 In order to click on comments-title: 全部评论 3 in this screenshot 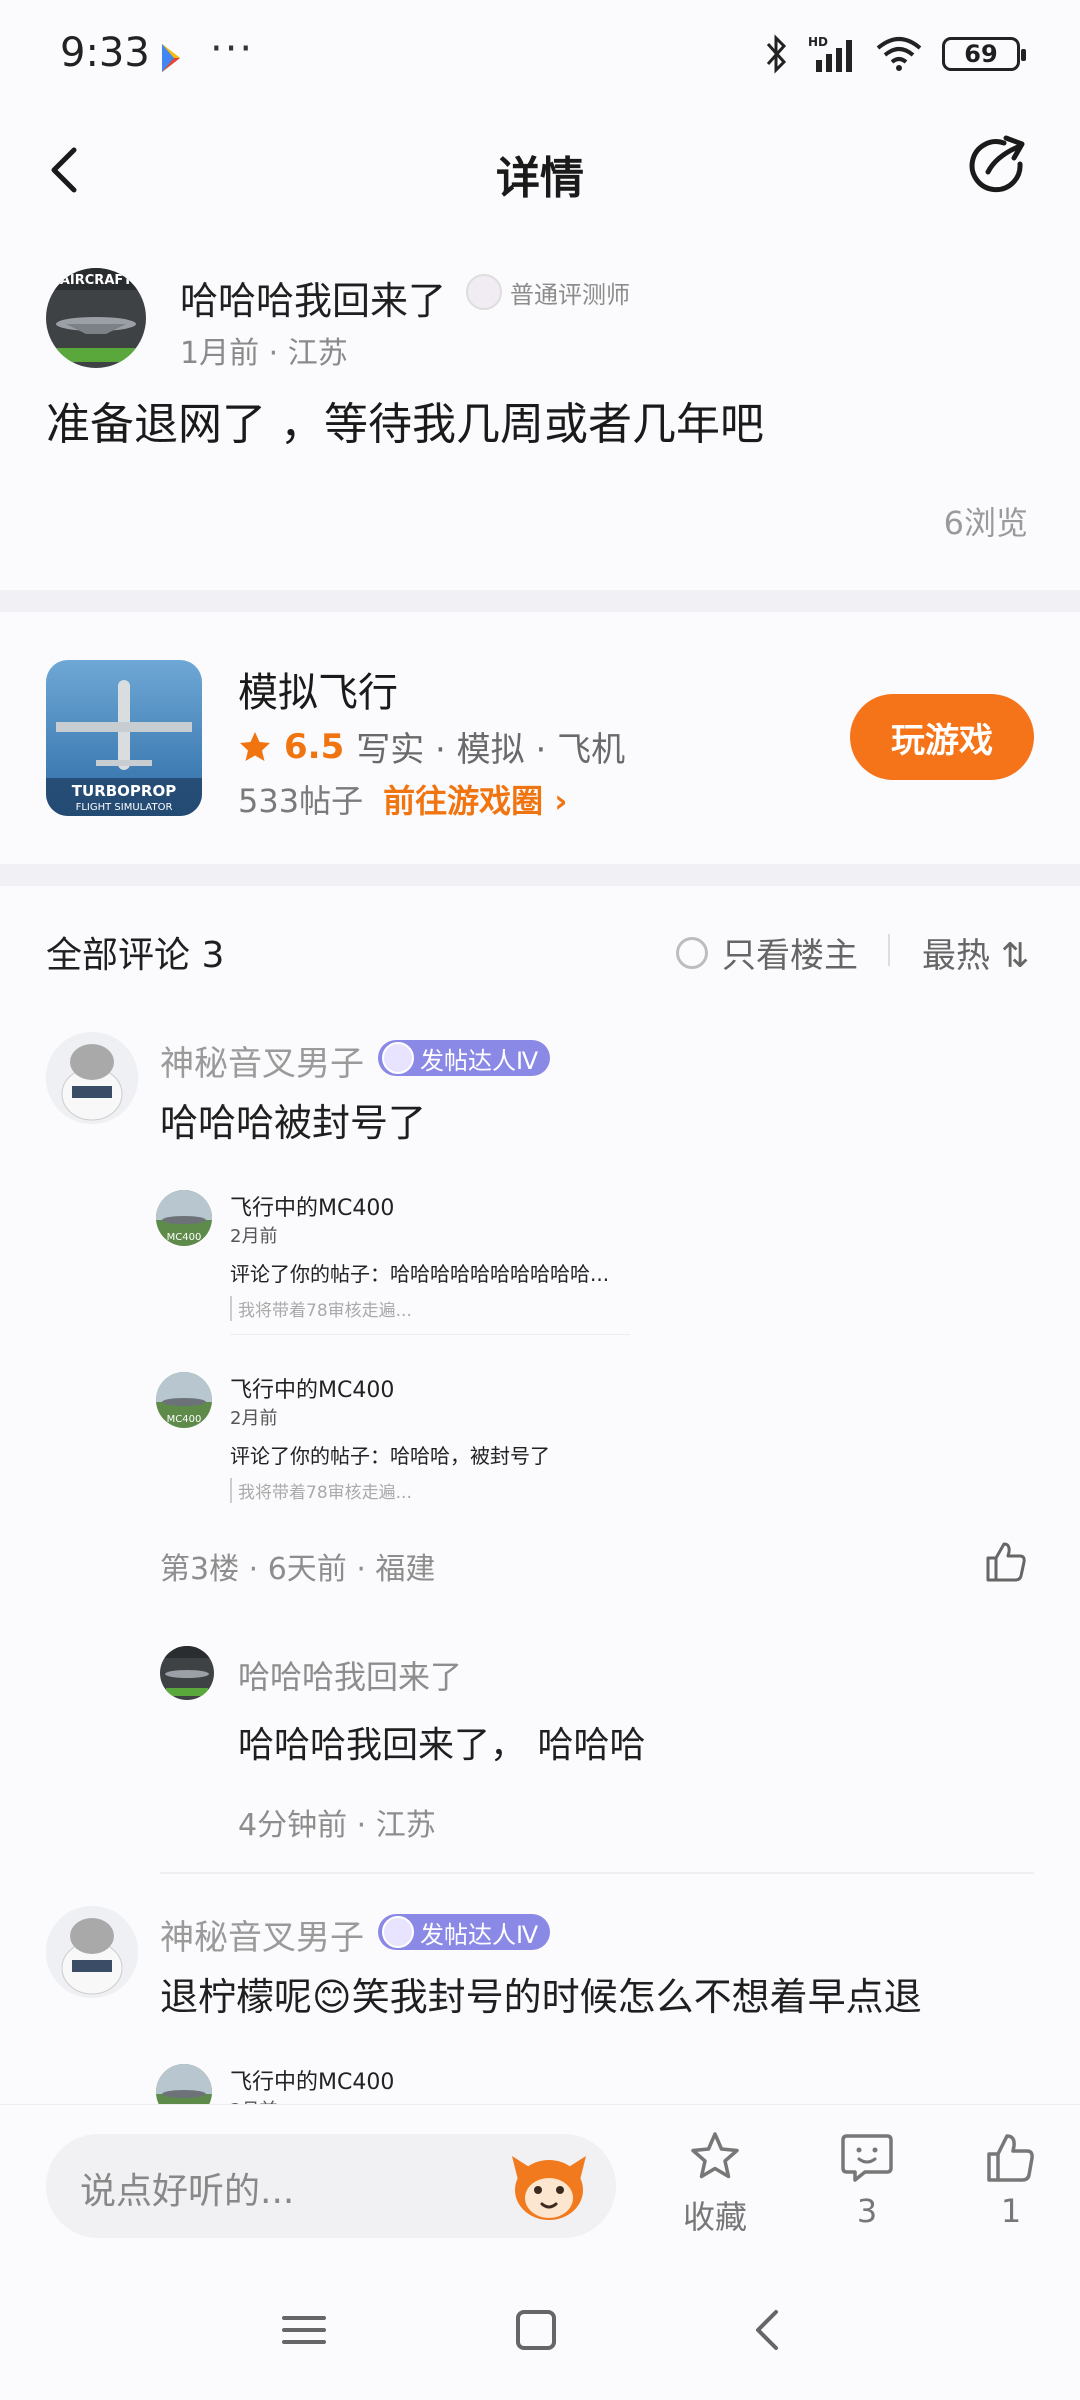, I will do `click(135, 955)`.